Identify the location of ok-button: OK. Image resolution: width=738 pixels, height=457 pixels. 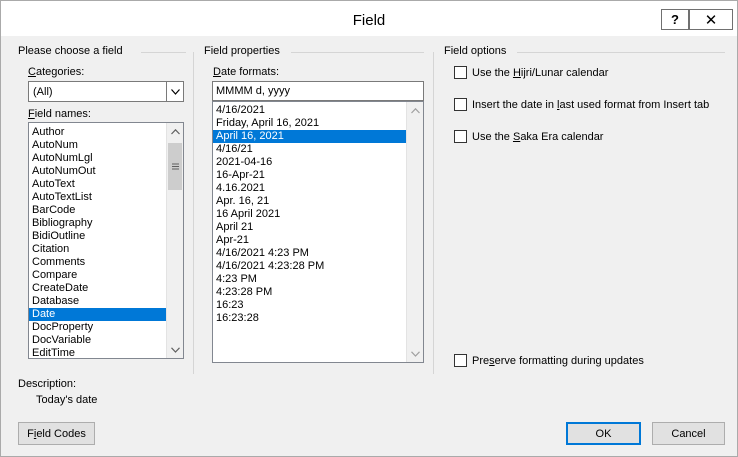
(603, 433).